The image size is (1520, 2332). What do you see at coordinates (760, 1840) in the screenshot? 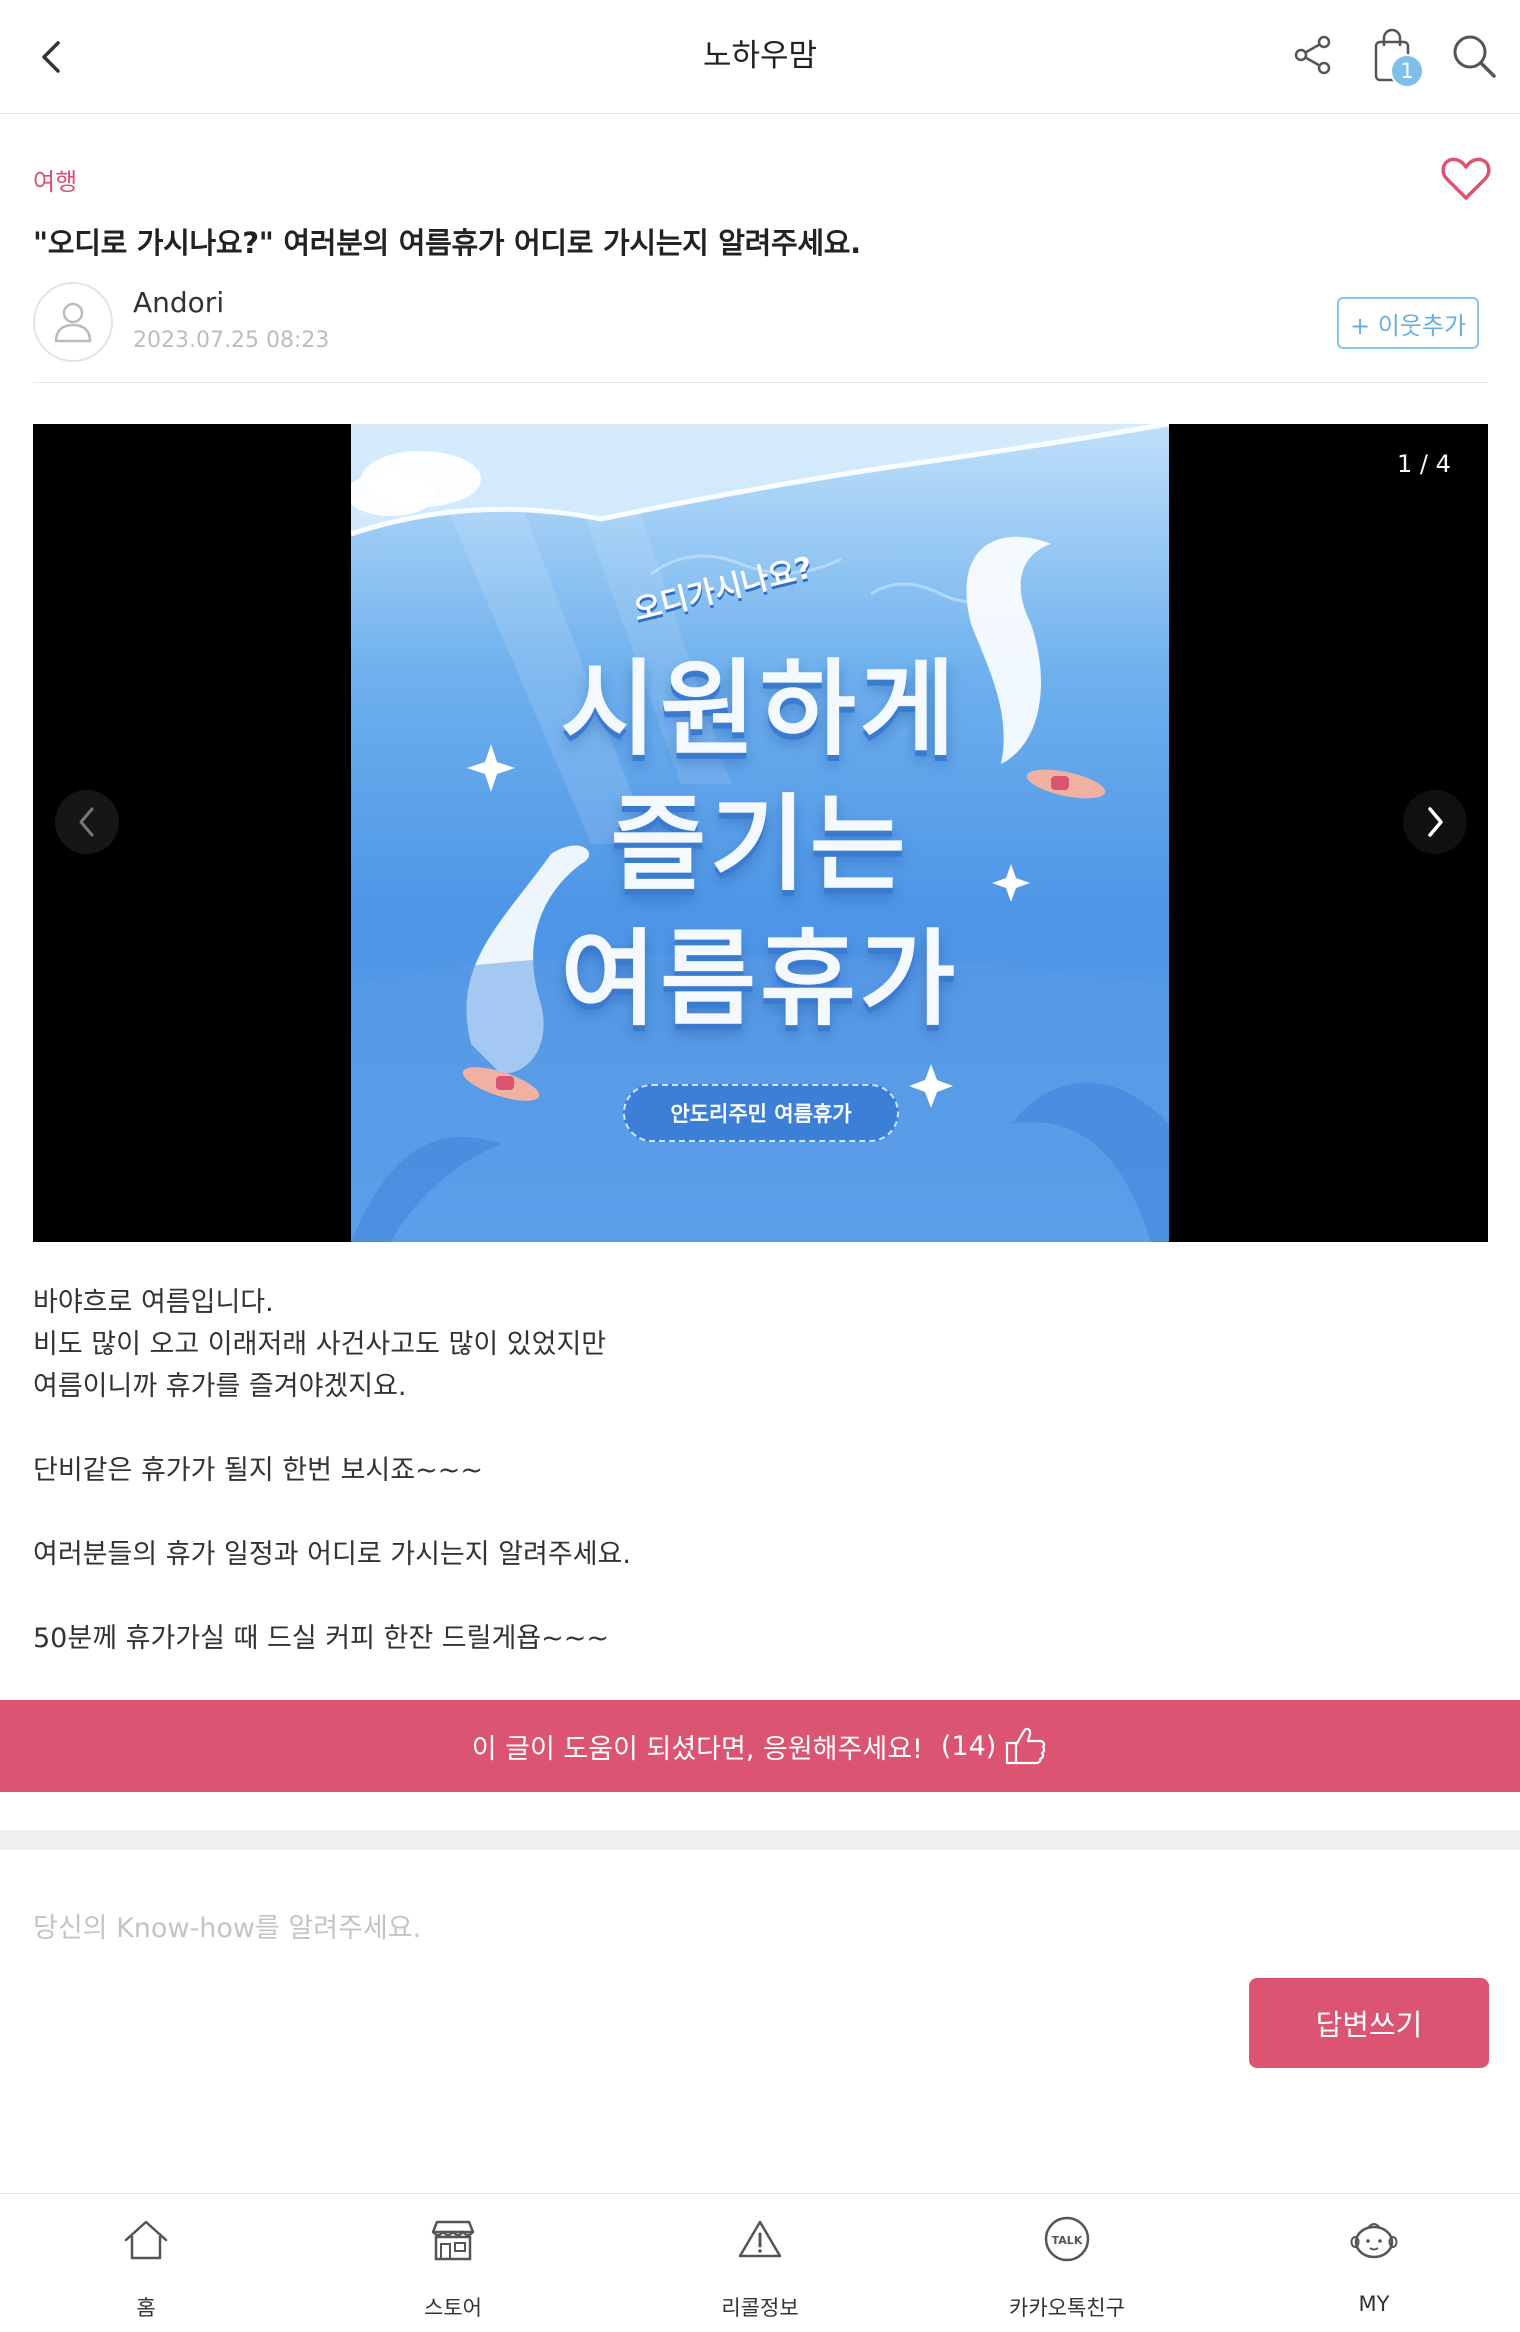
I see `section-divider` at bounding box center [760, 1840].